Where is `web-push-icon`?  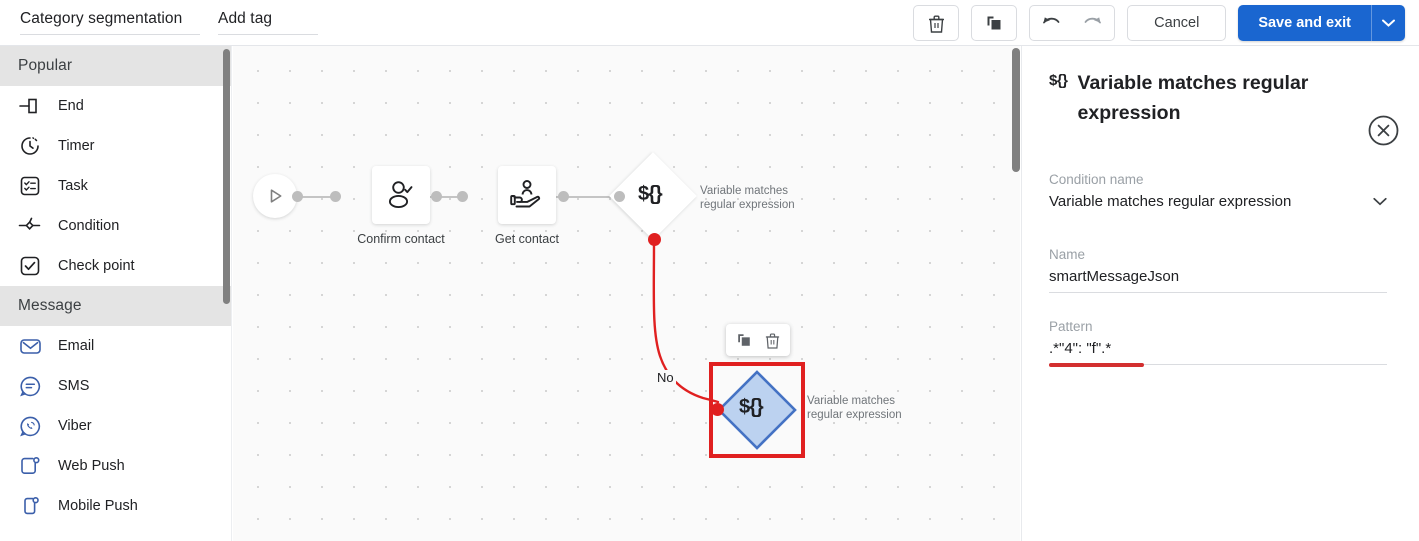
web-push-icon is located at coordinates (30, 466).